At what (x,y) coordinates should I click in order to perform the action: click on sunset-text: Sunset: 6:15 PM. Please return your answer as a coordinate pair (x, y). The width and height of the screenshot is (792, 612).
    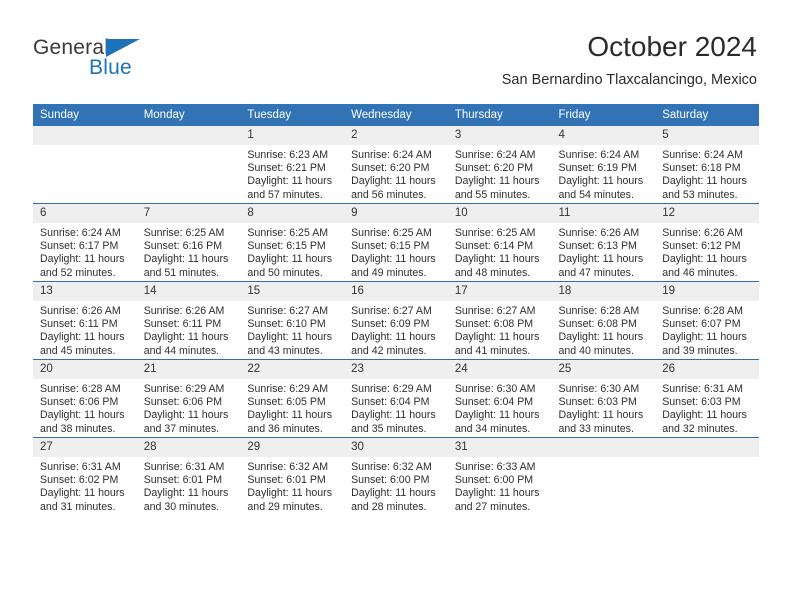
    Looking at the image, I should click on (390, 246).